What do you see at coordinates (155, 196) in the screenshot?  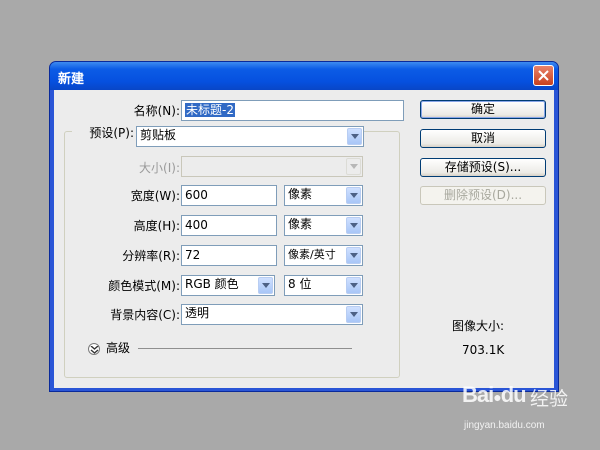 I see `width-label: 宽度(W):` at bounding box center [155, 196].